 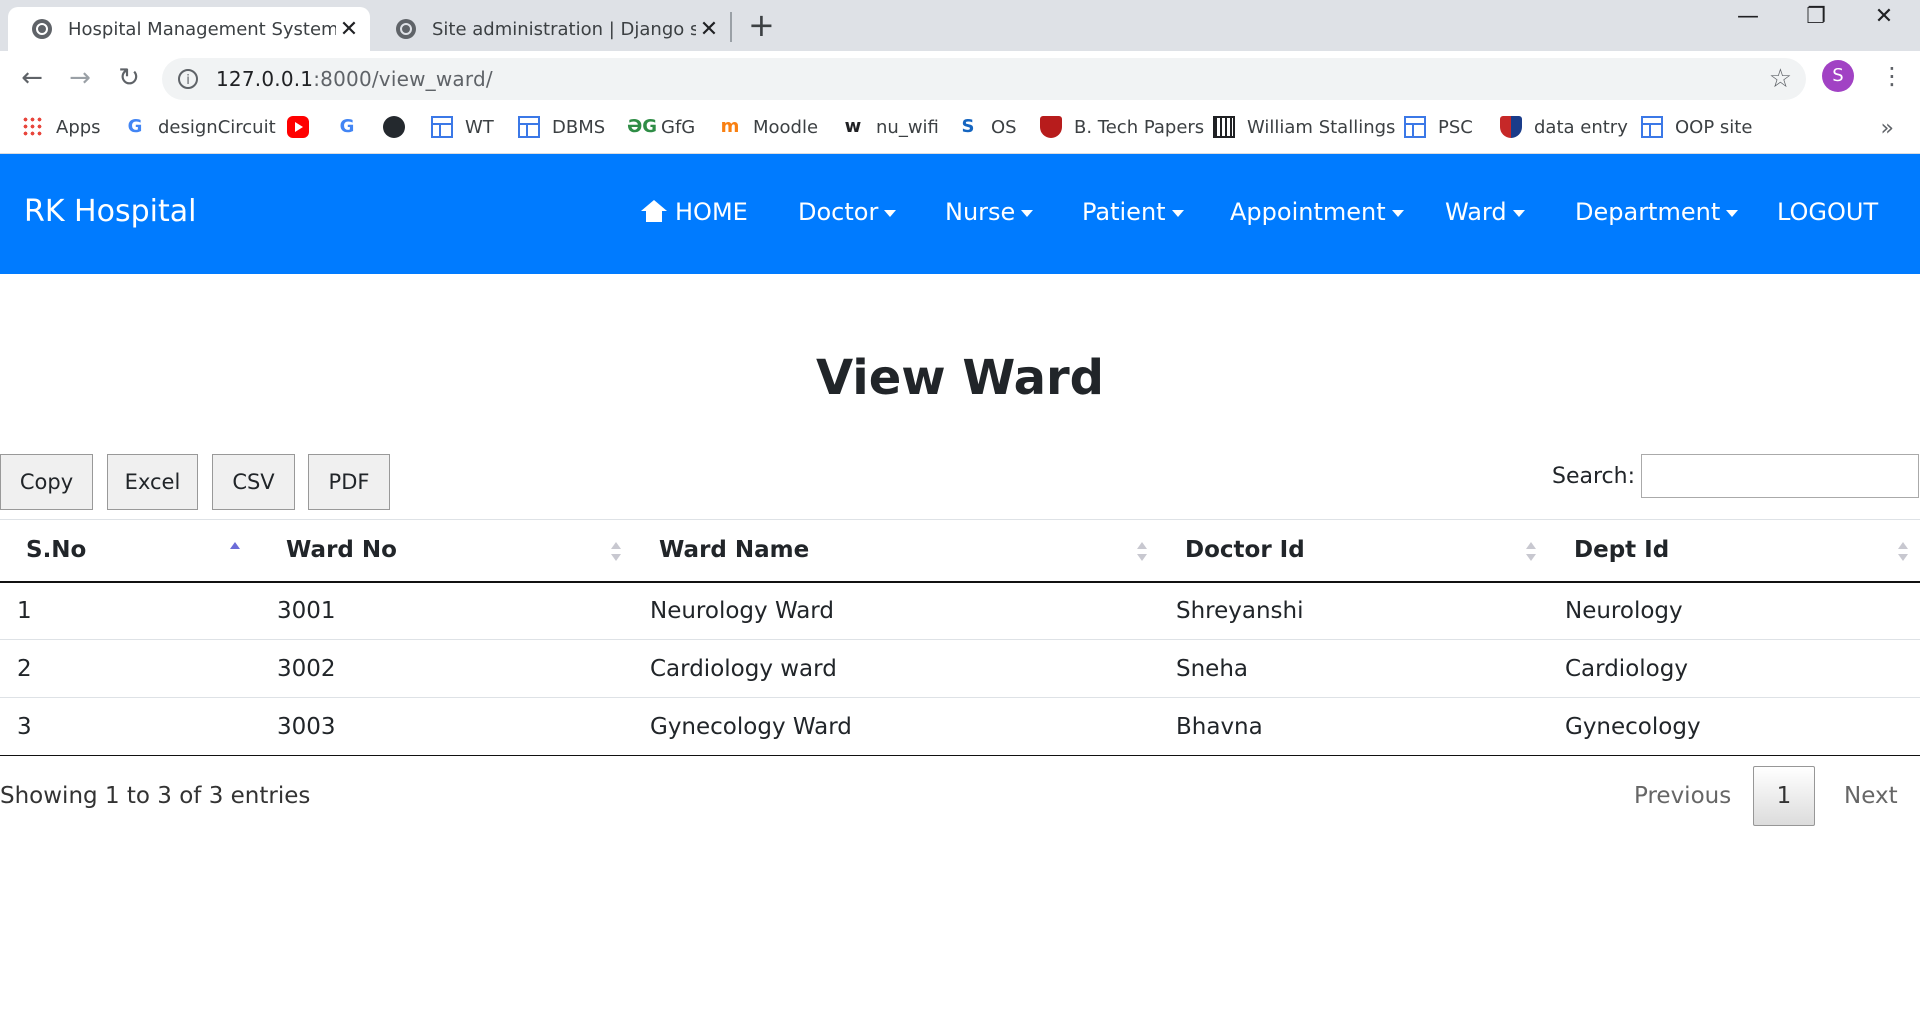 I want to click on shield-icon, so click(x=1051, y=127).